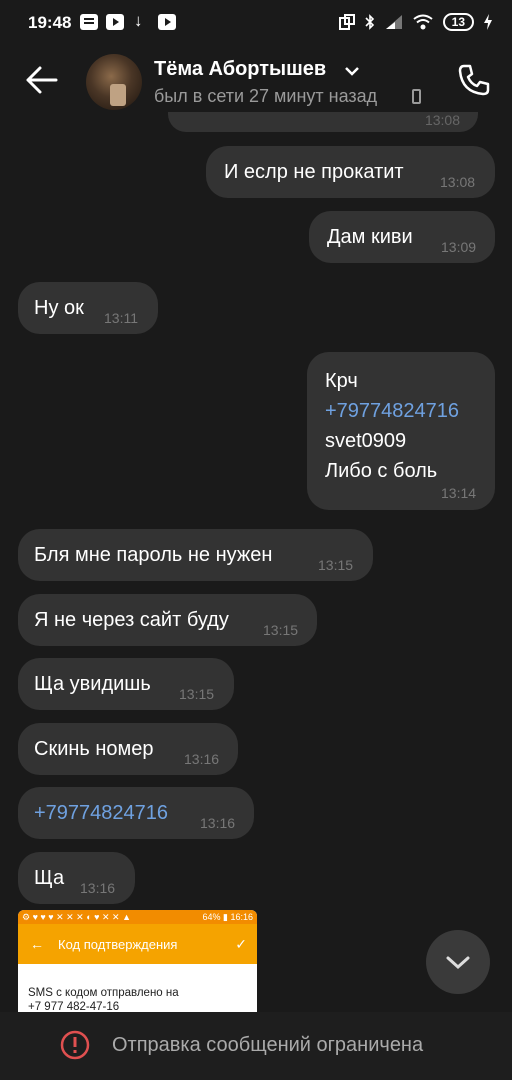 The width and height of the screenshot is (512, 1080). Describe the element at coordinates (314, 172) in the screenshot. I see `message-text: И еслр не прокатит` at that location.